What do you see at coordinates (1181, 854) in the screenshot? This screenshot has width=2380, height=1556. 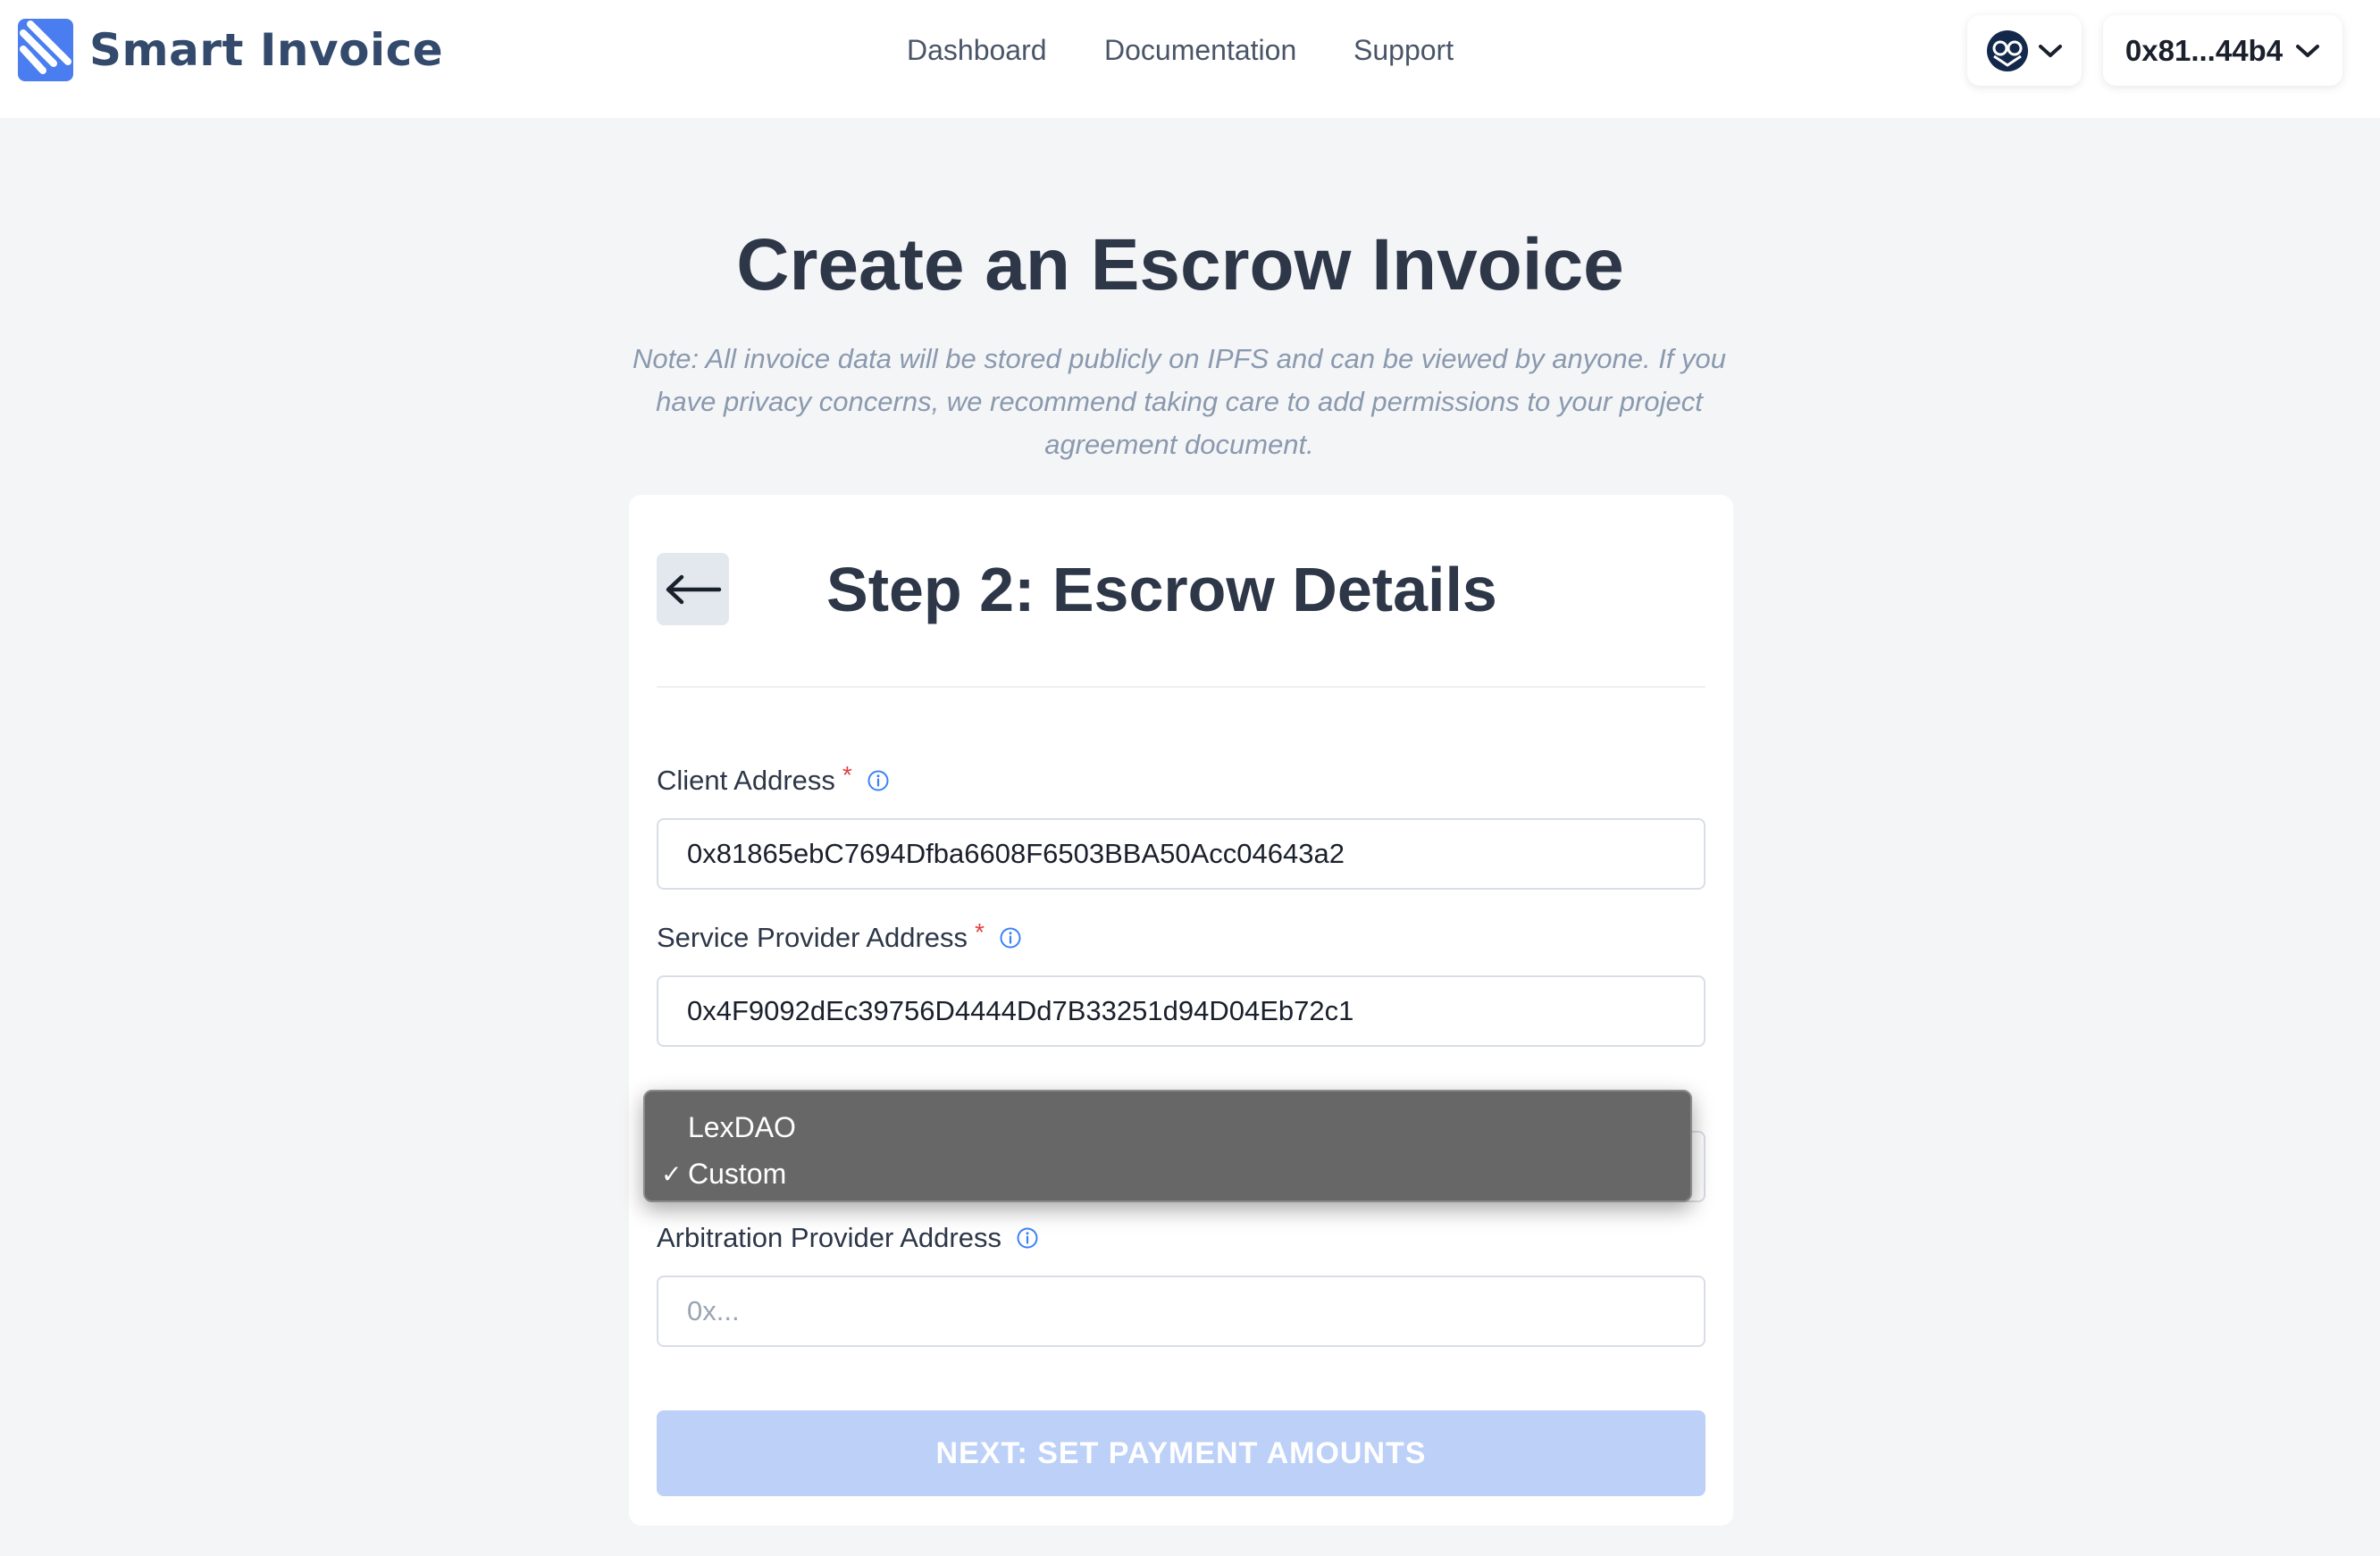 I see `client-address-input` at bounding box center [1181, 854].